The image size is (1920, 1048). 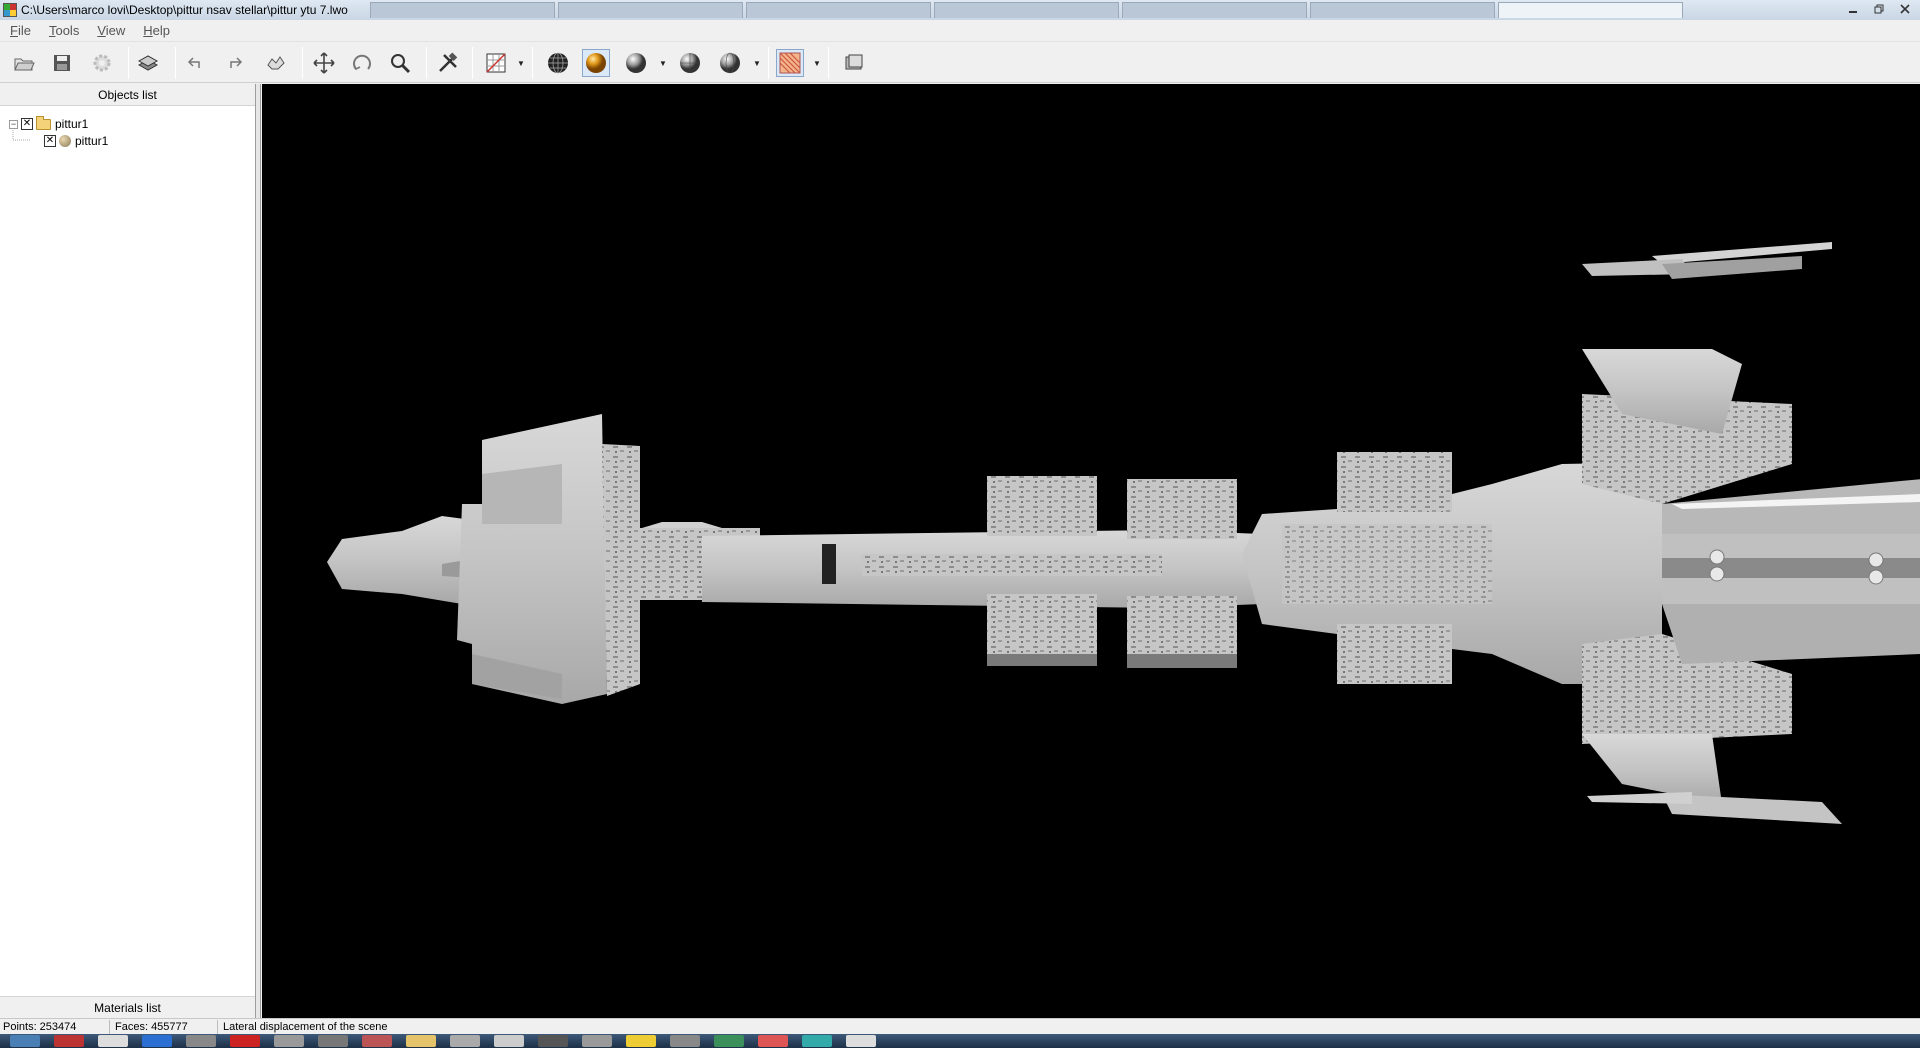 What do you see at coordinates (558, 63) in the screenshot?
I see `wireframe-button` at bounding box center [558, 63].